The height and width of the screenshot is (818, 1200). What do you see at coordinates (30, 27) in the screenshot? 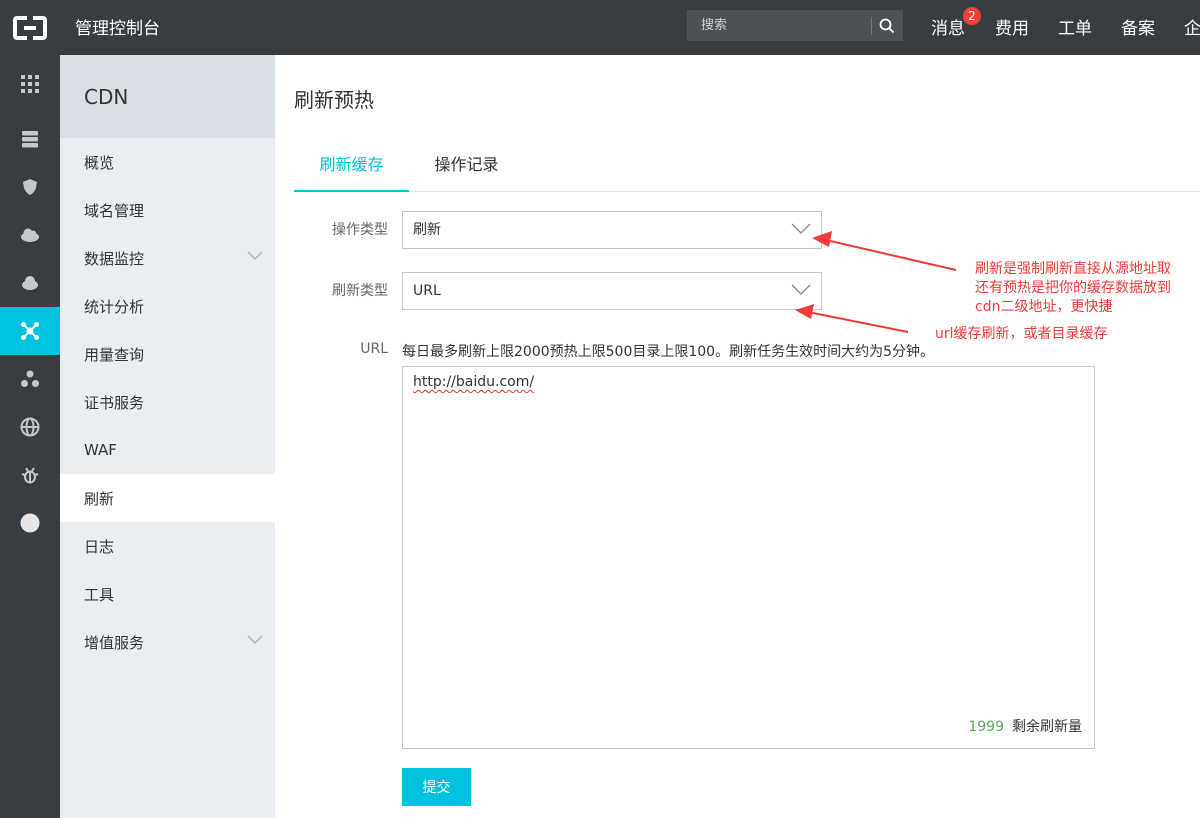
I see `aliyun-logo` at bounding box center [30, 27].